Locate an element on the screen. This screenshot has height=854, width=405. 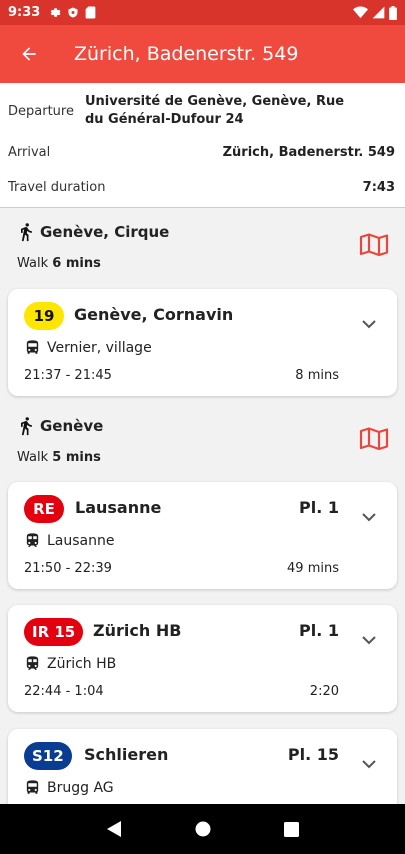
system-nav-bar is located at coordinates (202, 829).